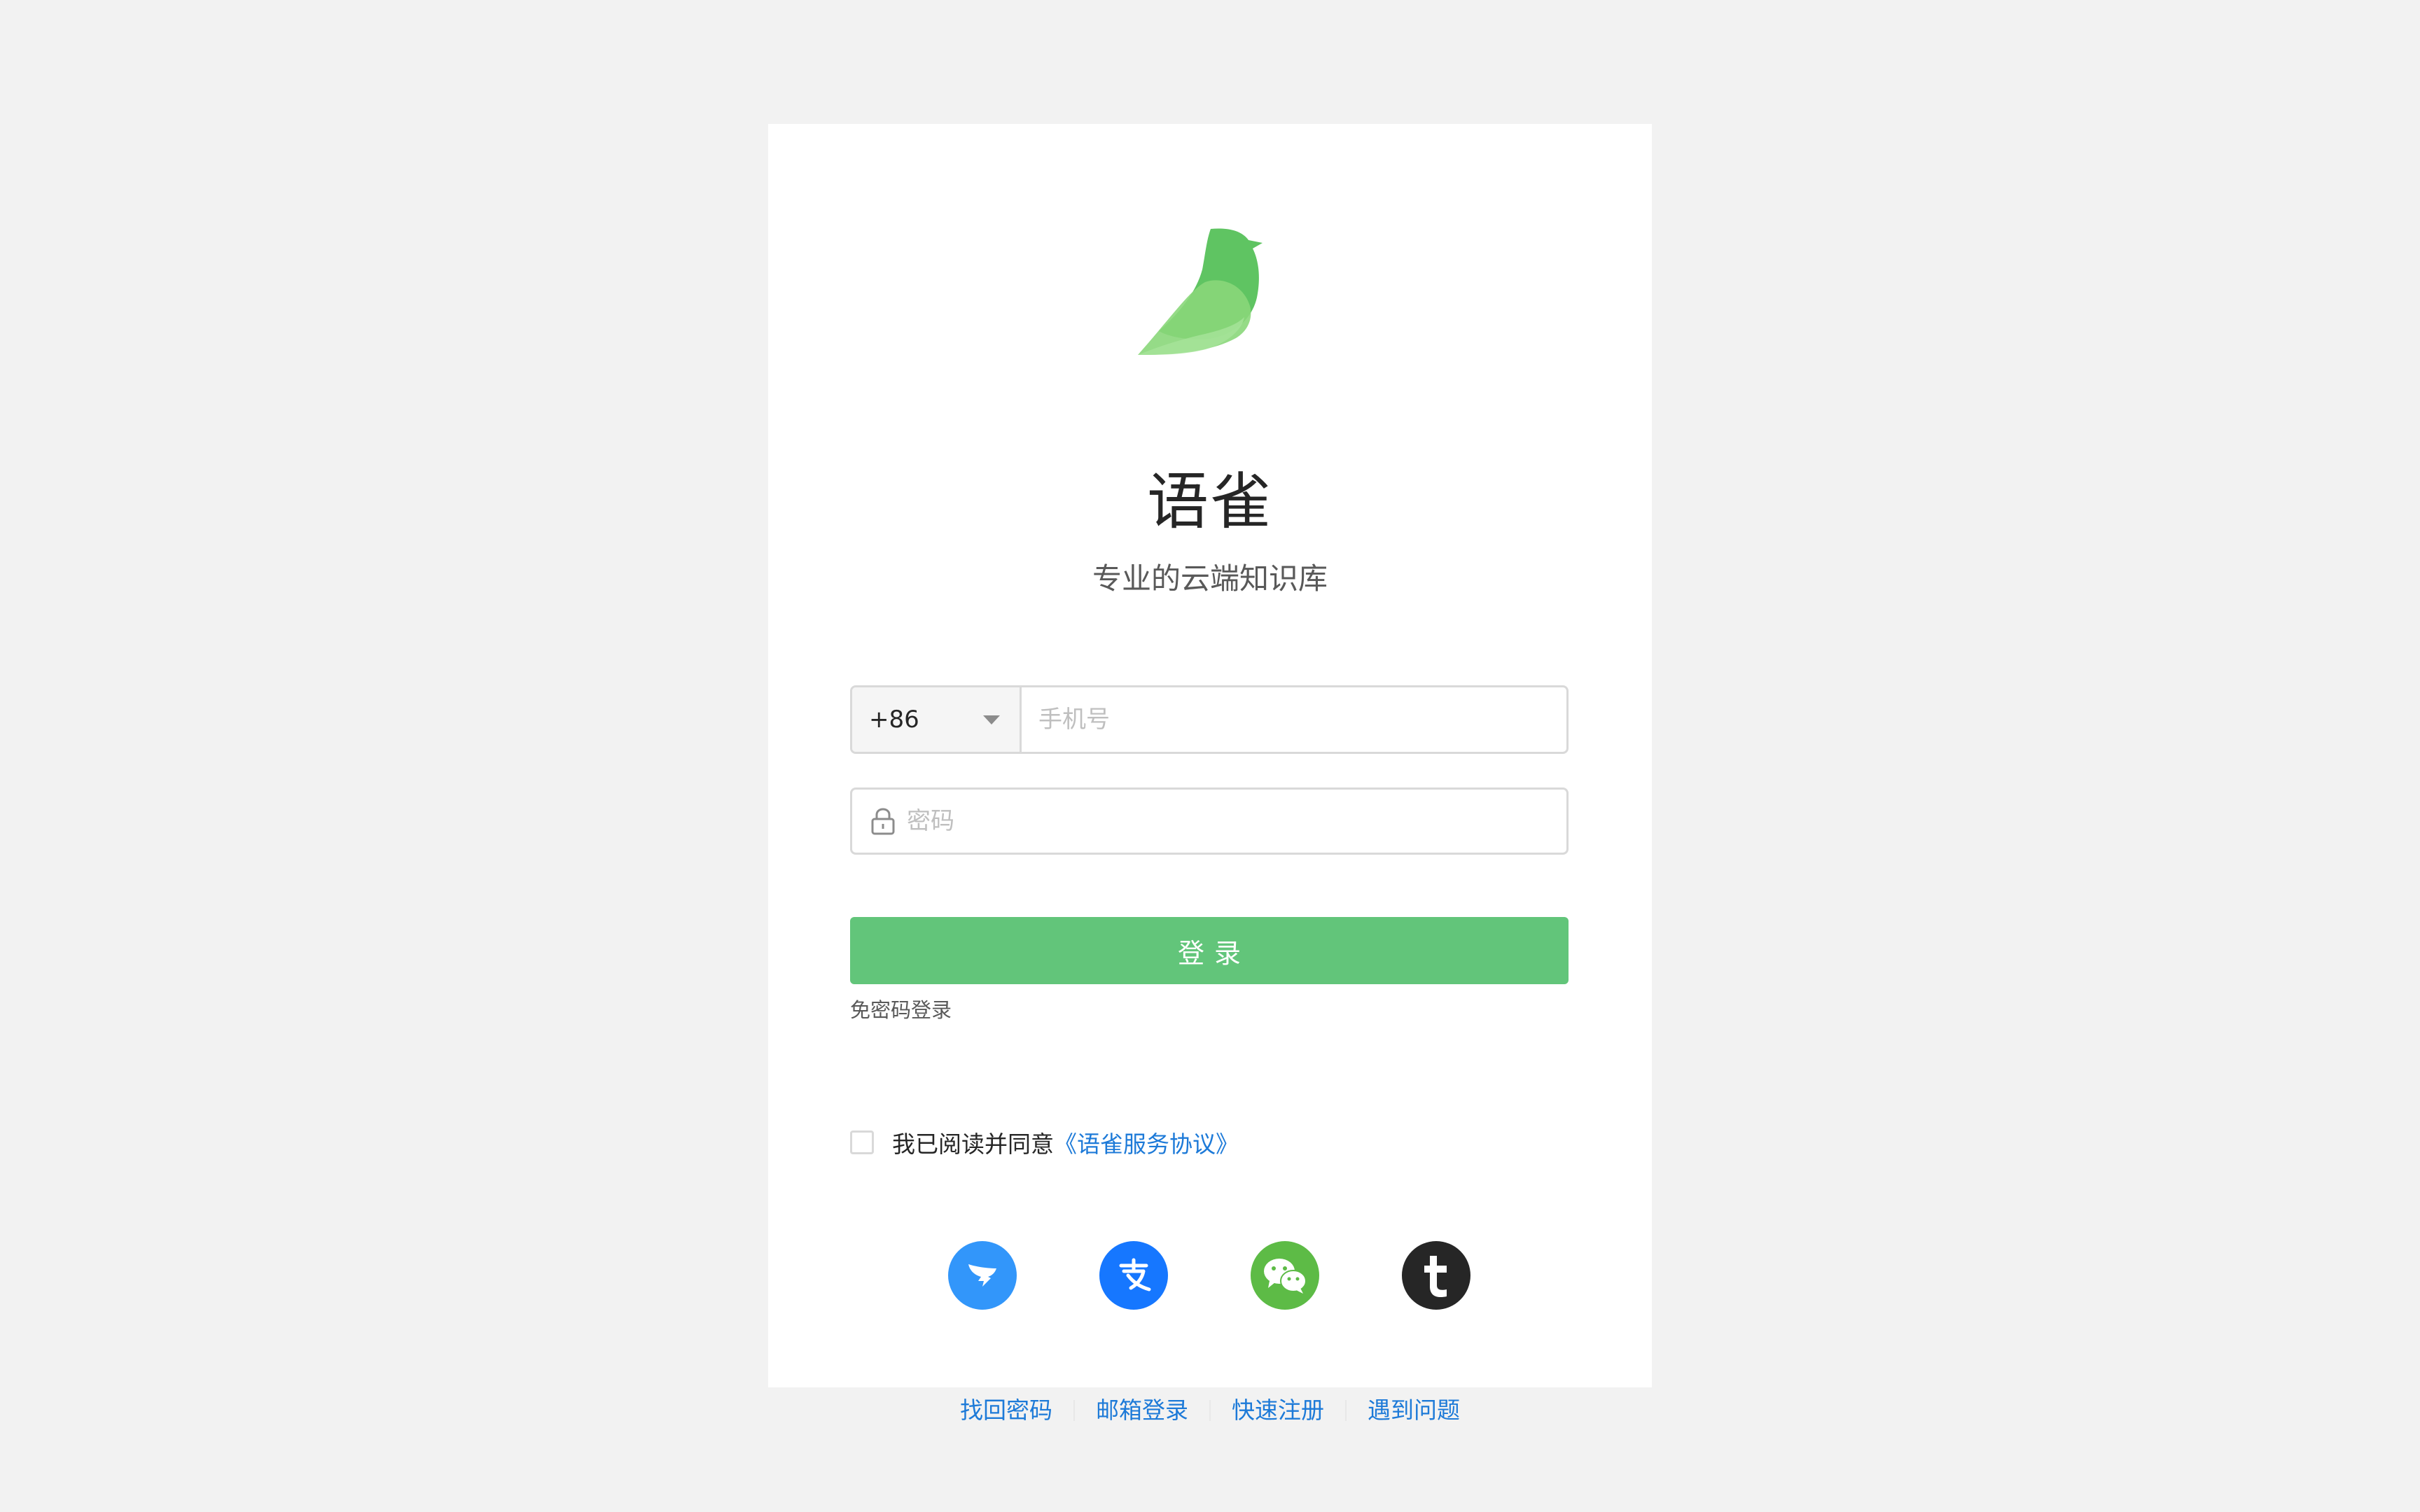  I want to click on country-code-value: +86, so click(894, 720).